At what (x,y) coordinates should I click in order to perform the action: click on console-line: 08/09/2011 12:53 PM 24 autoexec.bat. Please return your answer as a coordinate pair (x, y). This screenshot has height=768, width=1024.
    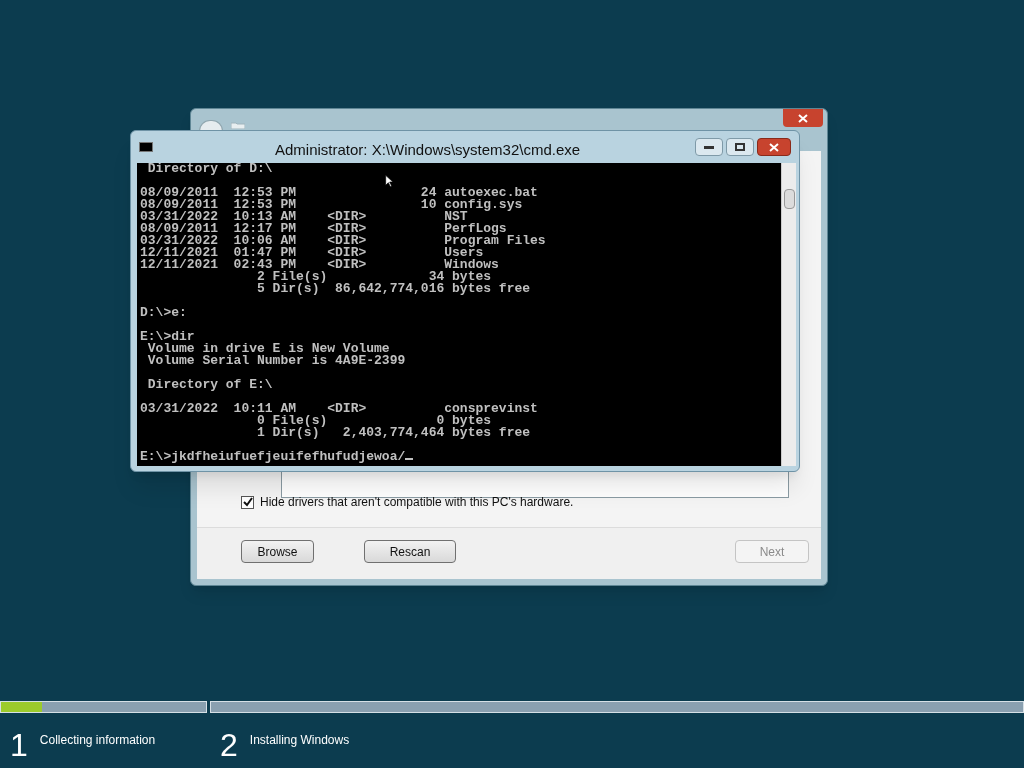
    Looking at the image, I should click on (339, 192).